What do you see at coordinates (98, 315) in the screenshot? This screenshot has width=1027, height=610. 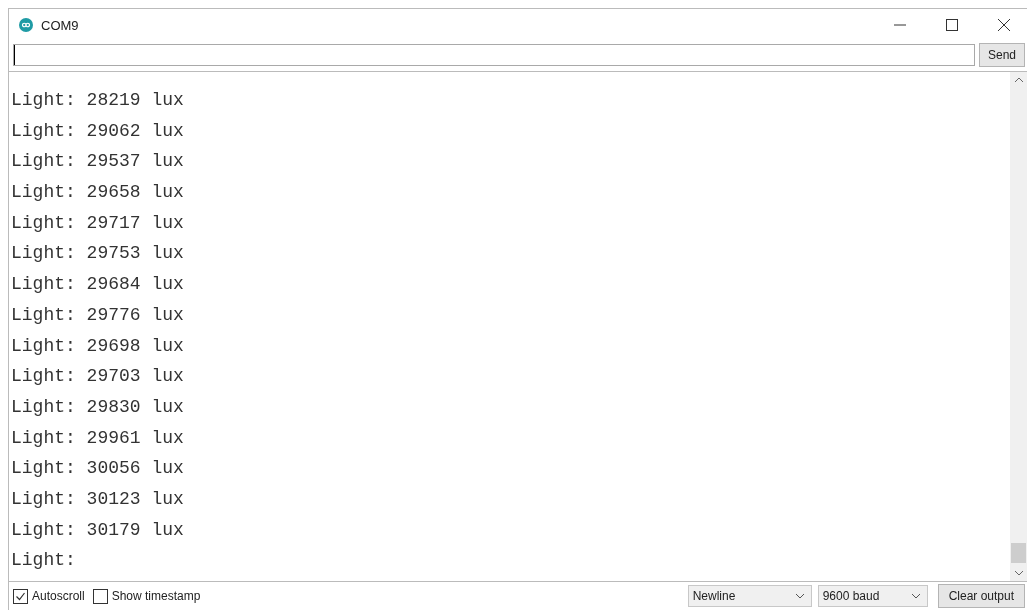 I see `output-line: Light: 29776 lux` at bounding box center [98, 315].